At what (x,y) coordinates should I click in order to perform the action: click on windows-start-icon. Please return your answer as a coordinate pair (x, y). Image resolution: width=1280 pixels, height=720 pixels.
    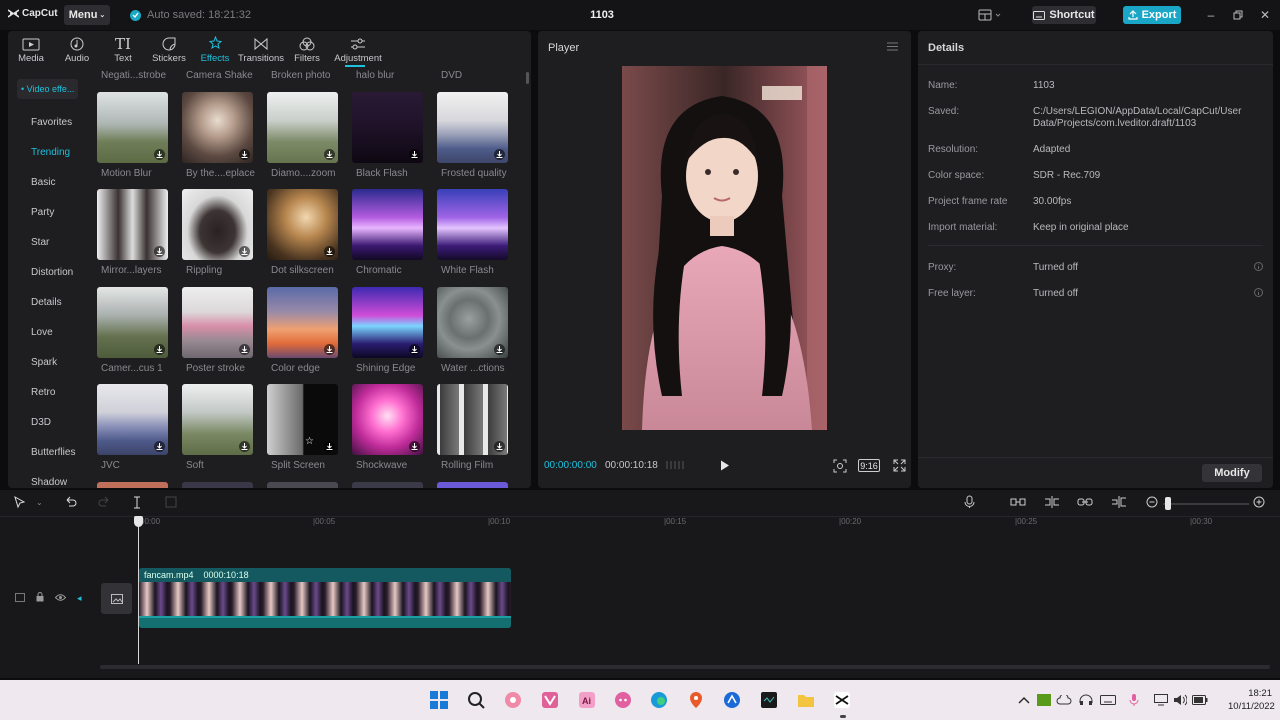
    Looking at the image, I should click on (439, 700).